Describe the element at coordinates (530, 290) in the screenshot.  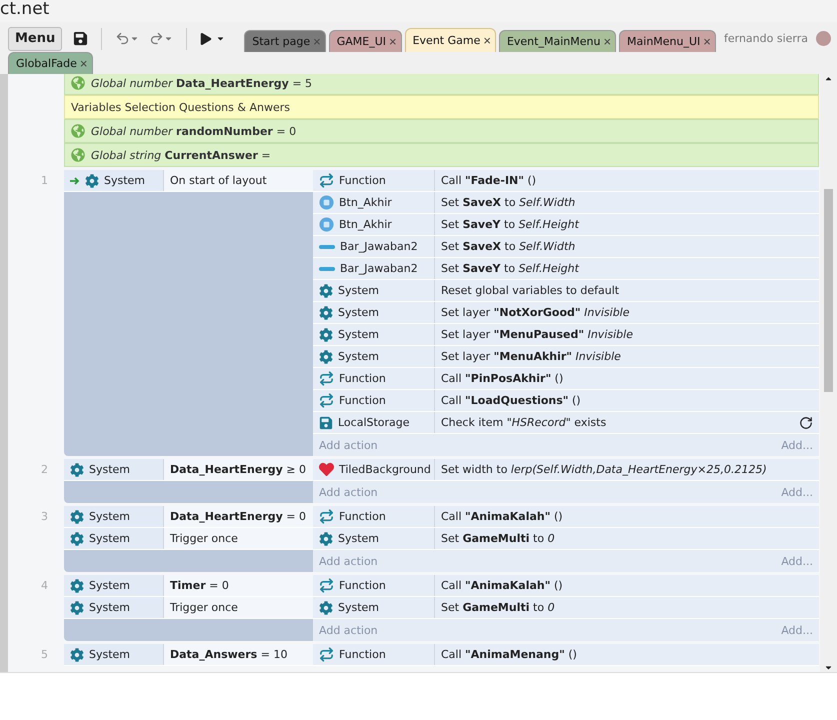
I see `action-text: Reset global variables to default` at that location.